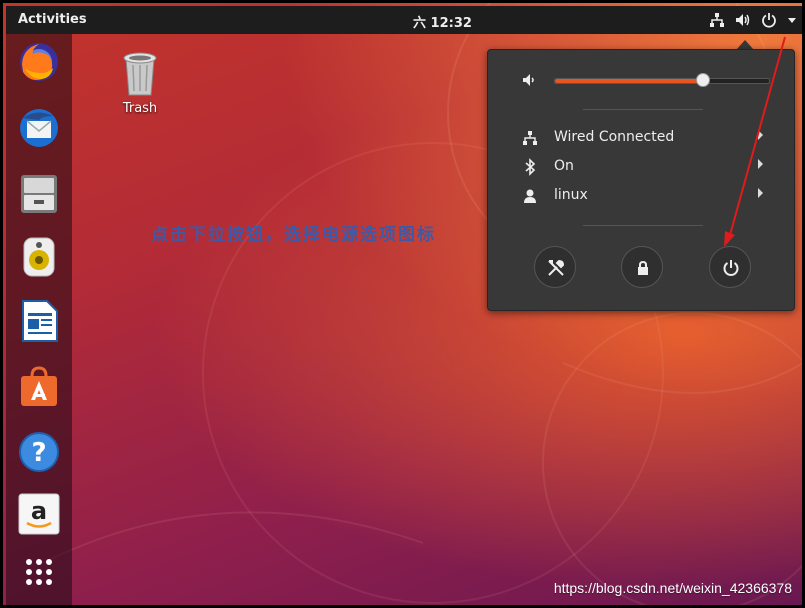 Image resolution: width=805 pixels, height=608 pixels. I want to click on menu-item-label: Wired Connected, so click(614, 137).